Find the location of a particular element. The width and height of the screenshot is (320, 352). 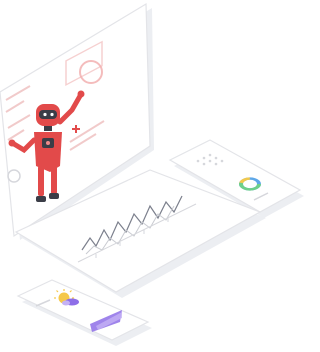

robot-eye-left is located at coordinates (45, 114).